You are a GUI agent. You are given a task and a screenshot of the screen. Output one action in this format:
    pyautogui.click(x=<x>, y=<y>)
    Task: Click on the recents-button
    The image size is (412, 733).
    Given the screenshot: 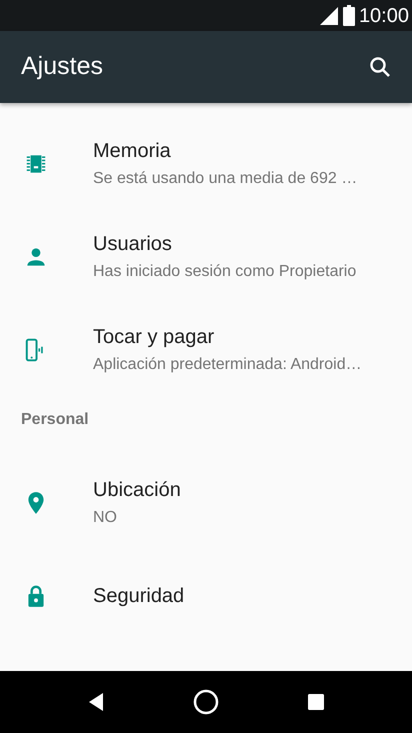 What is the action you would take?
    pyautogui.click(x=316, y=702)
    